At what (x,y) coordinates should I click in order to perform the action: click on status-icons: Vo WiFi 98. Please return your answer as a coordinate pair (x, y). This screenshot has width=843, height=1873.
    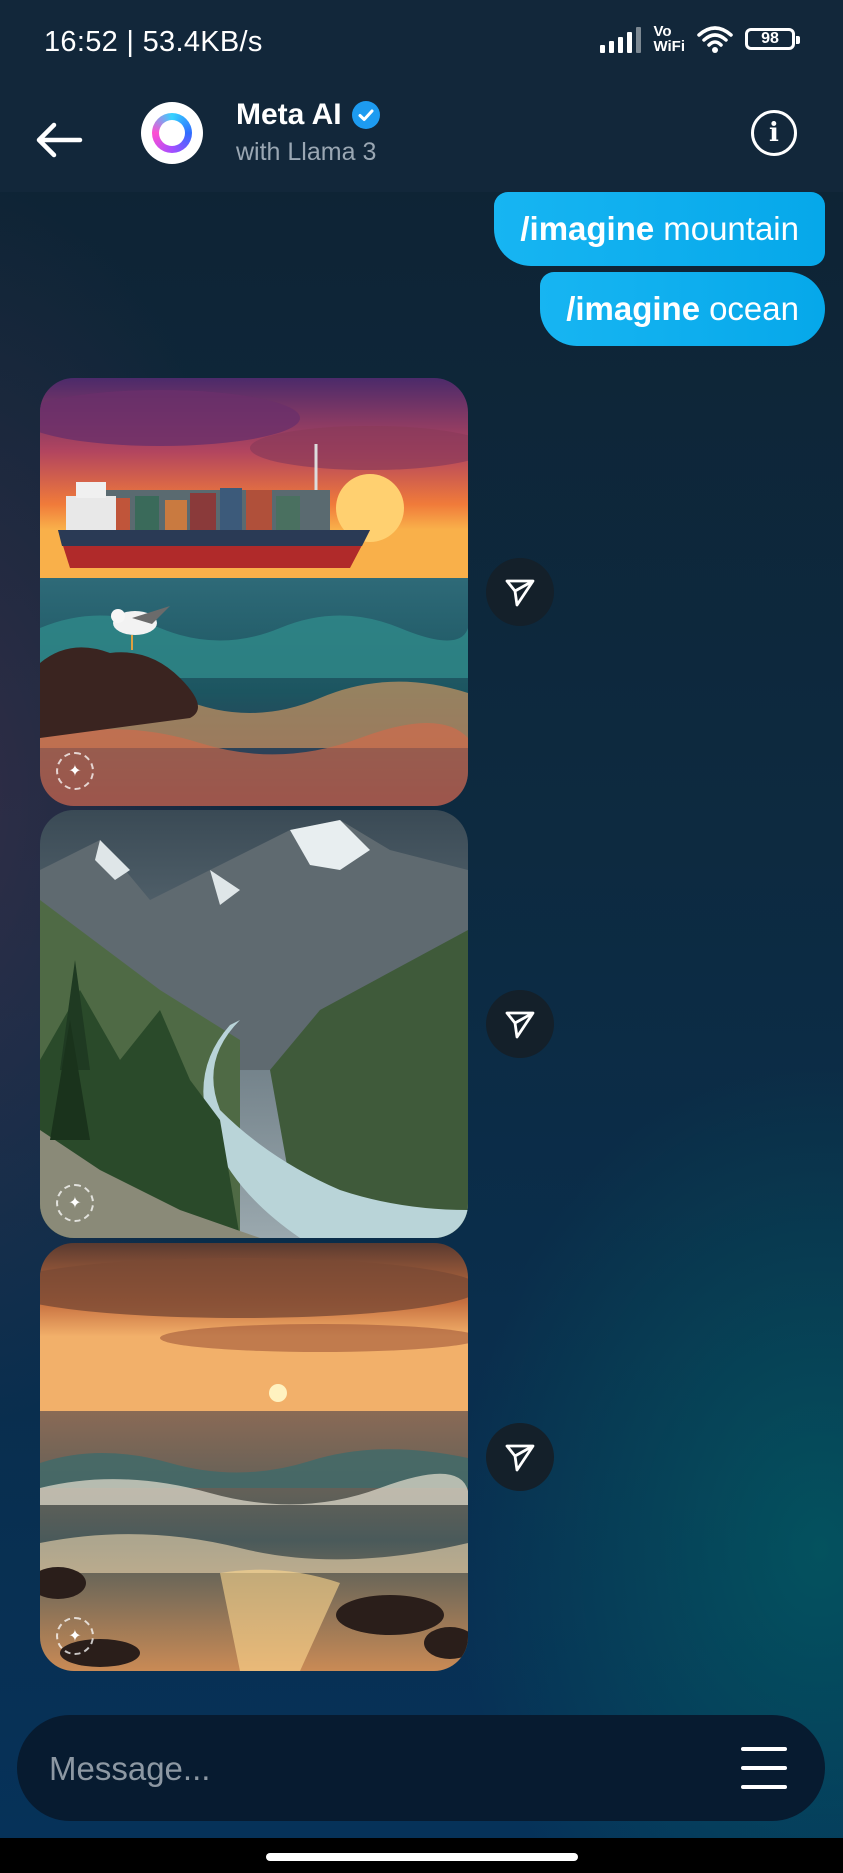
    Looking at the image, I should click on (700, 39).